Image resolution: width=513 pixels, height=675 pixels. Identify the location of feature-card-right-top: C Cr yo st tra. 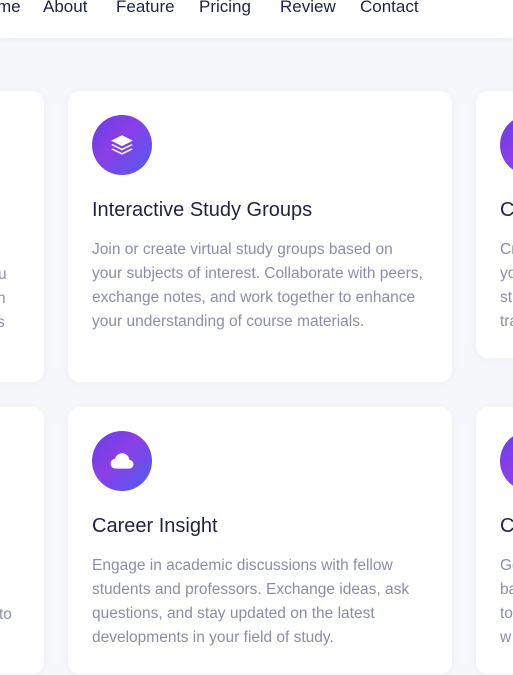
(494, 224).